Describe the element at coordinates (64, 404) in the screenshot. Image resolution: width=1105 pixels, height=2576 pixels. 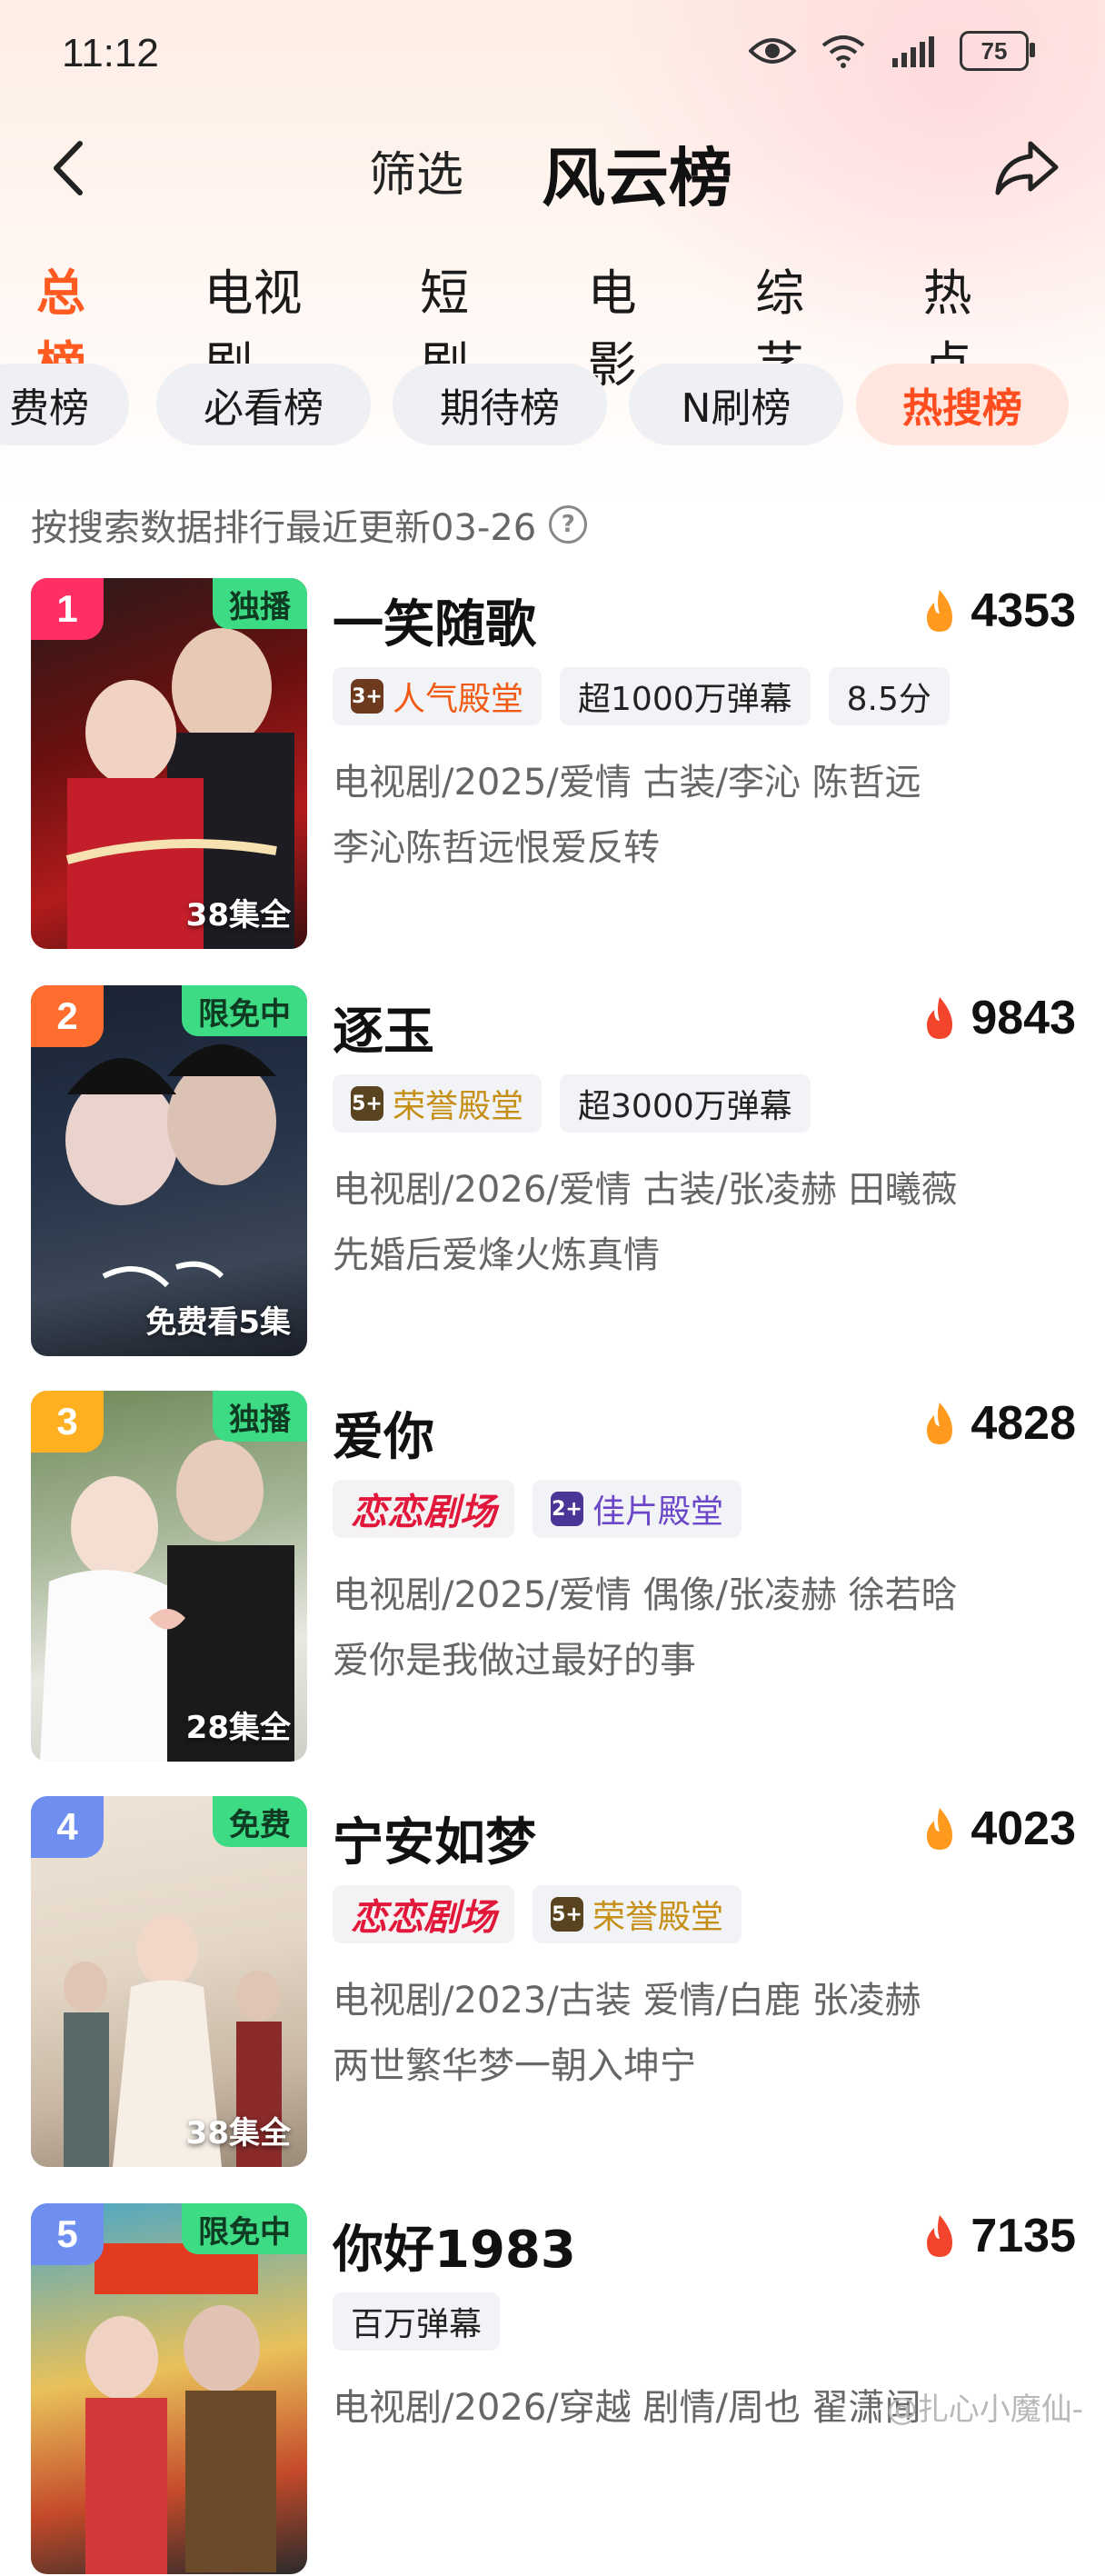
I see `chip-paid-rank: 费榜` at that location.